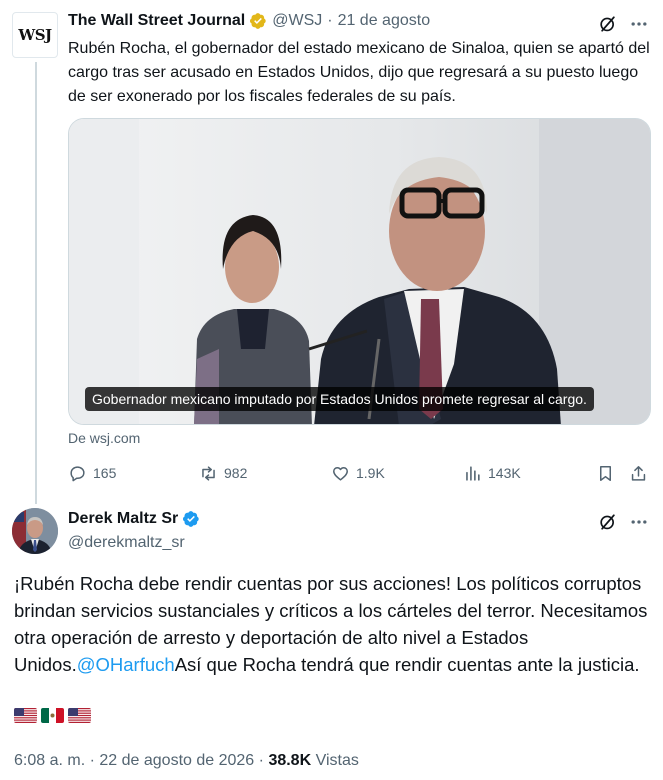  What do you see at coordinates (156, 21) in the screenshot?
I see `parent-author-name: The Wall Street Journal` at bounding box center [156, 21].